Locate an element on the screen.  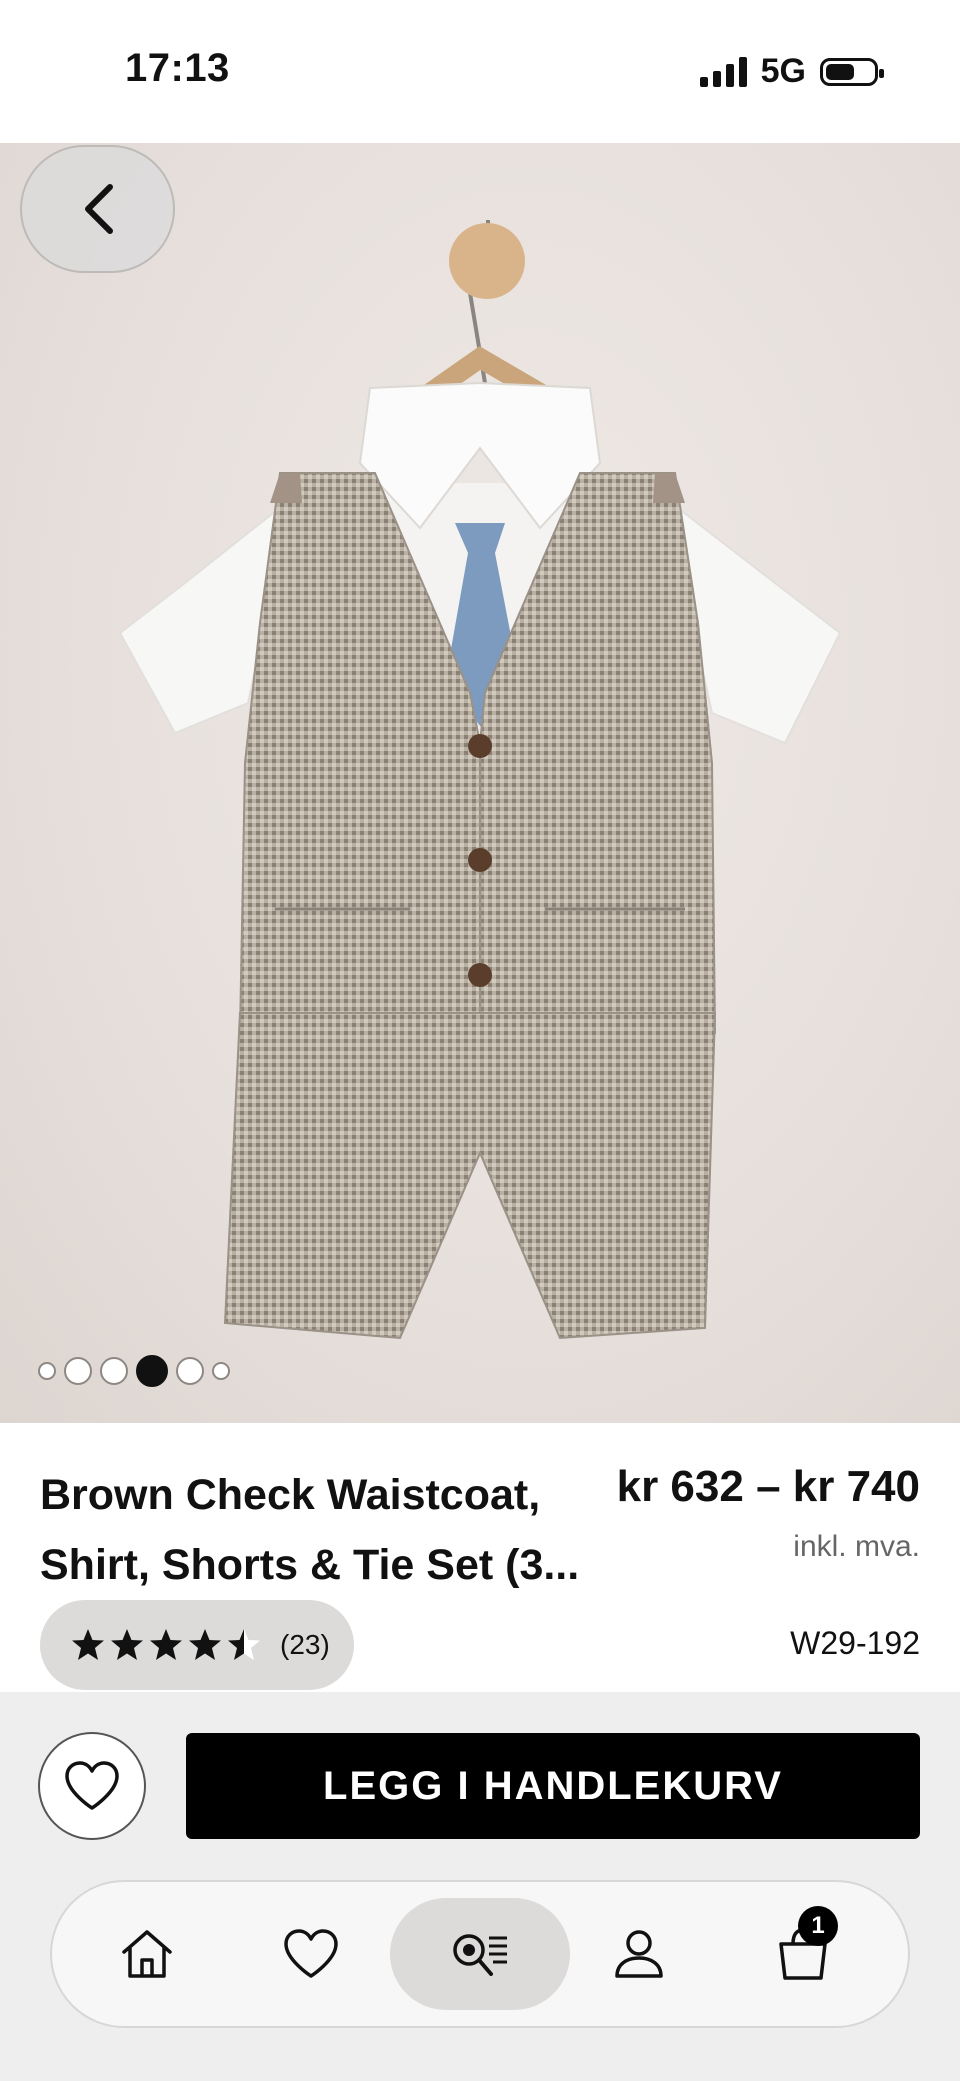
rating-count: (23) is located at coordinates (305, 1644).